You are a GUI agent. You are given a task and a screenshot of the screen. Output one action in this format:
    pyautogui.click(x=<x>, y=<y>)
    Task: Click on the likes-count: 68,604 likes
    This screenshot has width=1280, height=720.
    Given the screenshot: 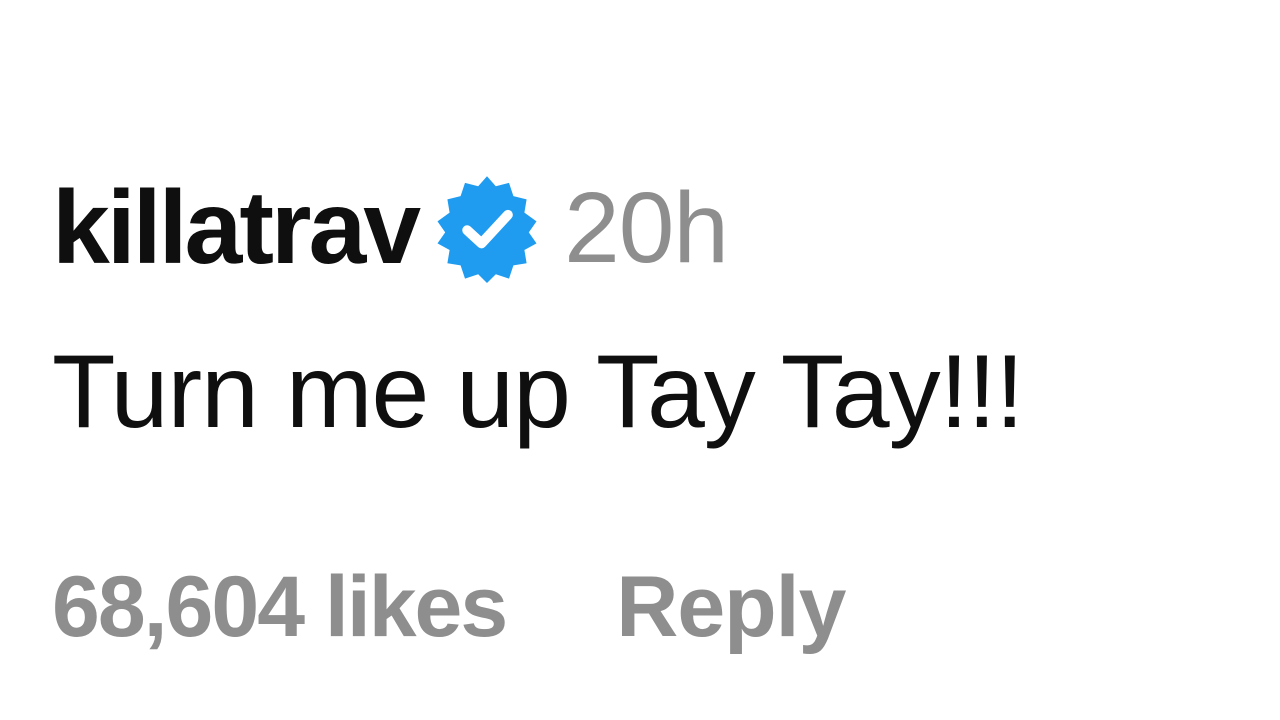 What is the action you would take?
    pyautogui.click(x=280, y=607)
    